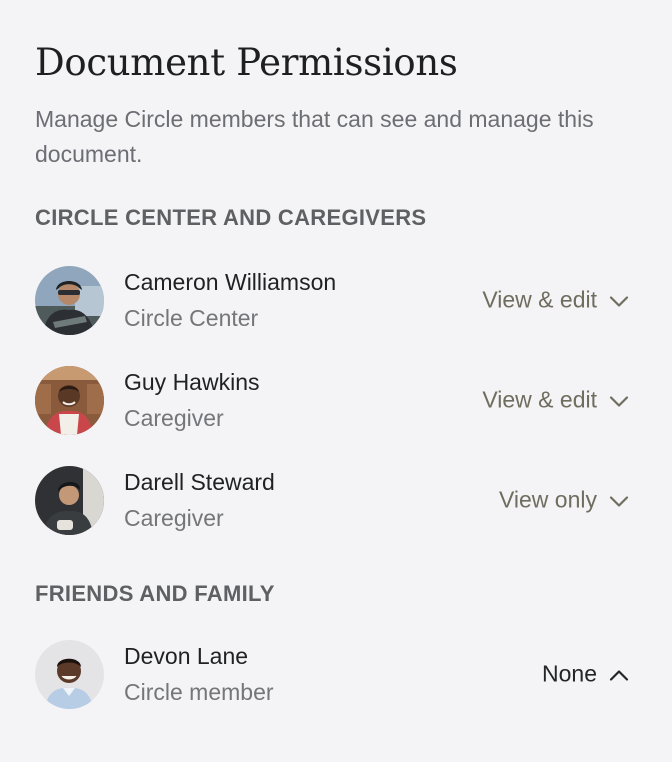  Describe the element at coordinates (547, 499) in the screenshot. I see `permission-label: View only` at that location.